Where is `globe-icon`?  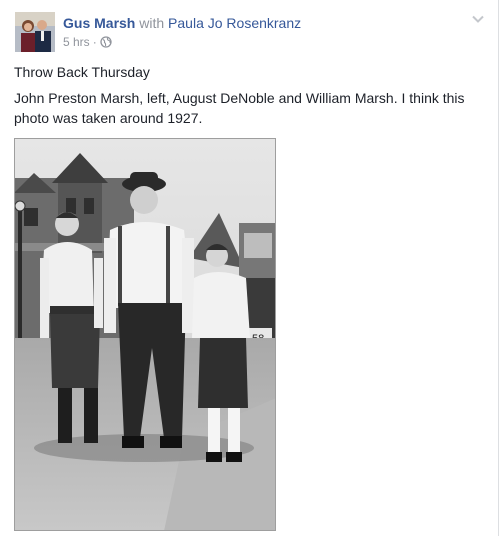
globe-icon is located at coordinates (106, 43).